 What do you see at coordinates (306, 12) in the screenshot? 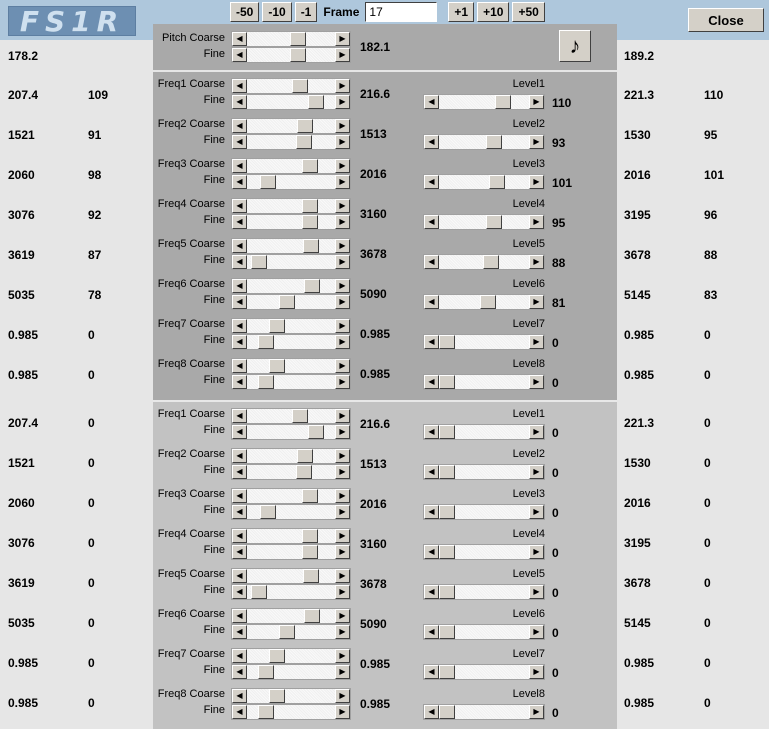
I see `frame-minus-1-button: -1` at bounding box center [306, 12].